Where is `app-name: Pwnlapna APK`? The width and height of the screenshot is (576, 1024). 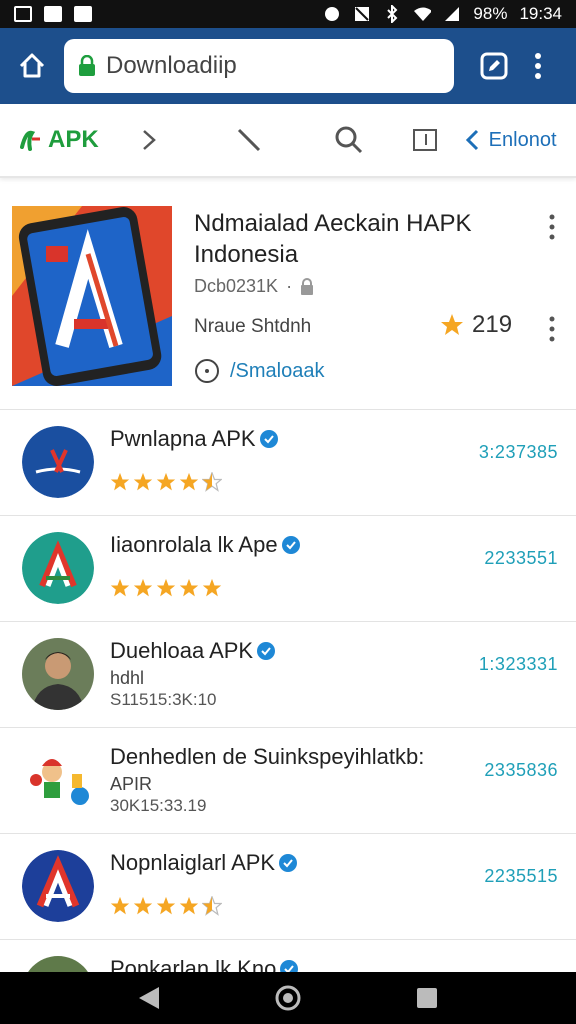
app-name: Pwnlapna APK is located at coordinates (194, 439).